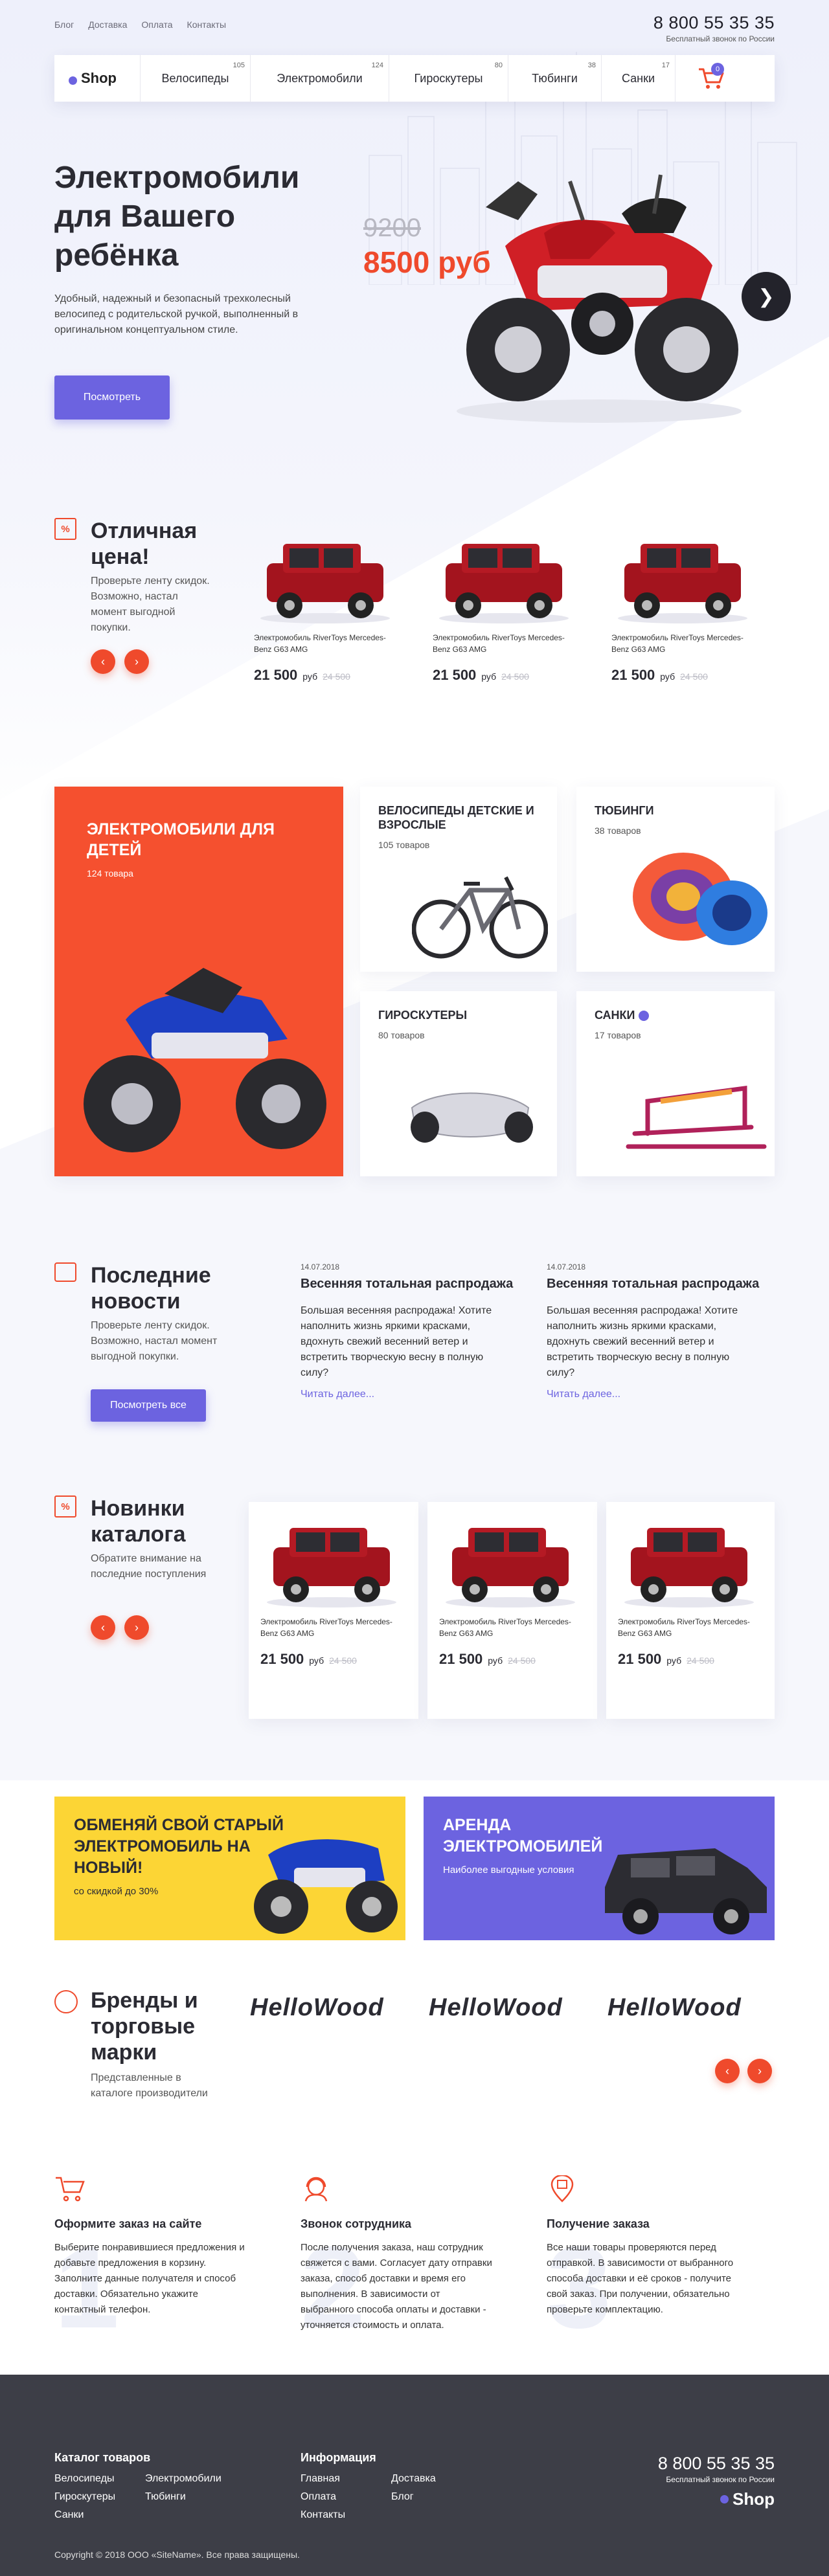  What do you see at coordinates (711, 78) in the screenshot?
I see `cart-button: 0` at bounding box center [711, 78].